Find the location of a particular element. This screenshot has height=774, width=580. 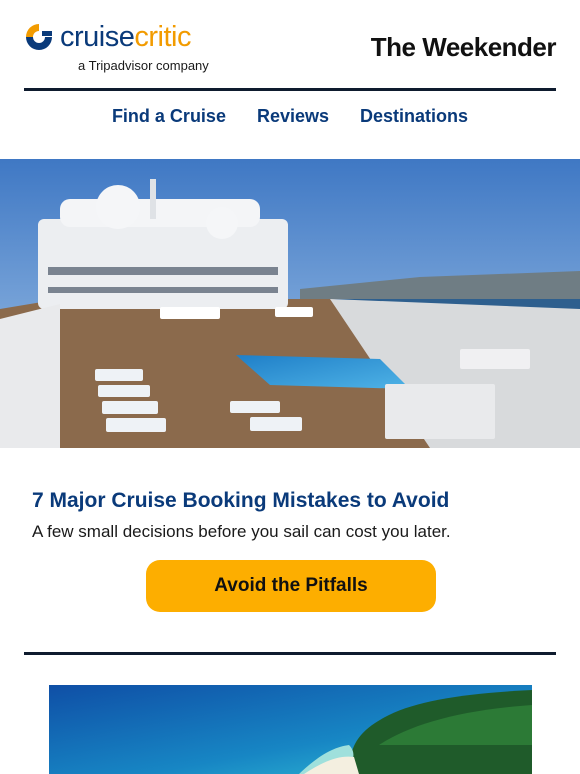

nav-destinations: Destinations is located at coordinates (414, 116).